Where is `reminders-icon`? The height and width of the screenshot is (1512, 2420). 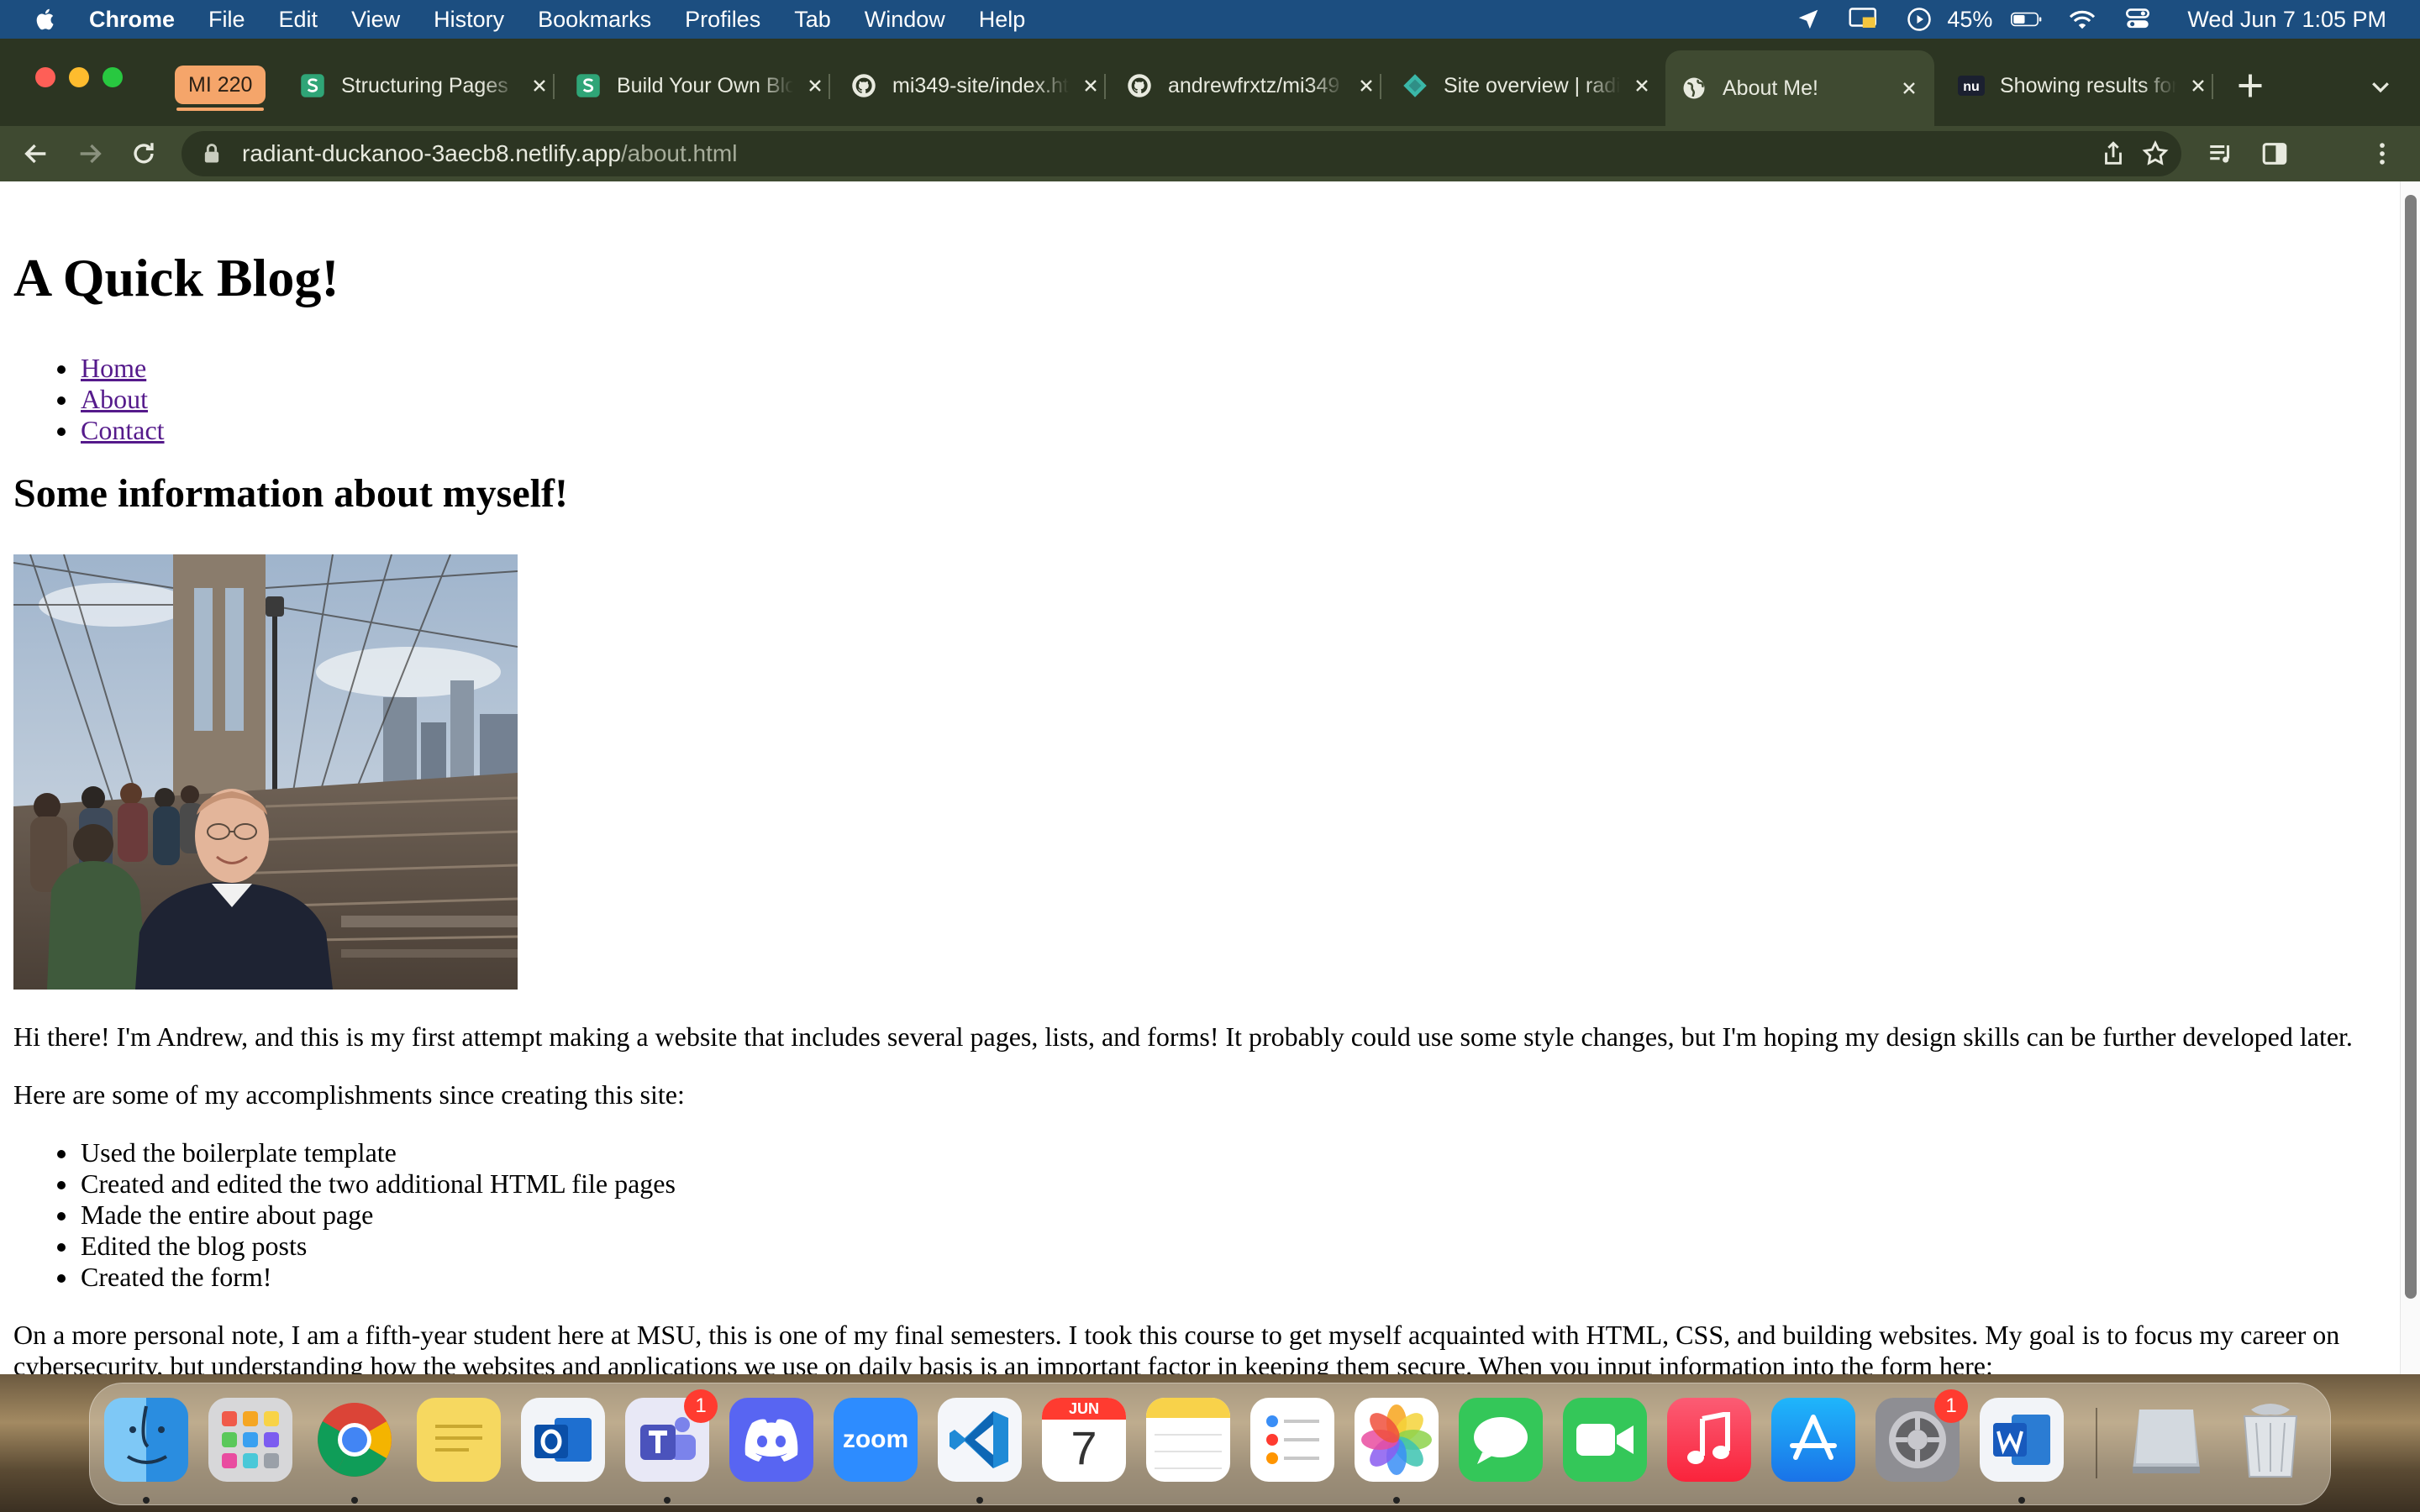
reminders-icon is located at coordinates (1292, 1440).